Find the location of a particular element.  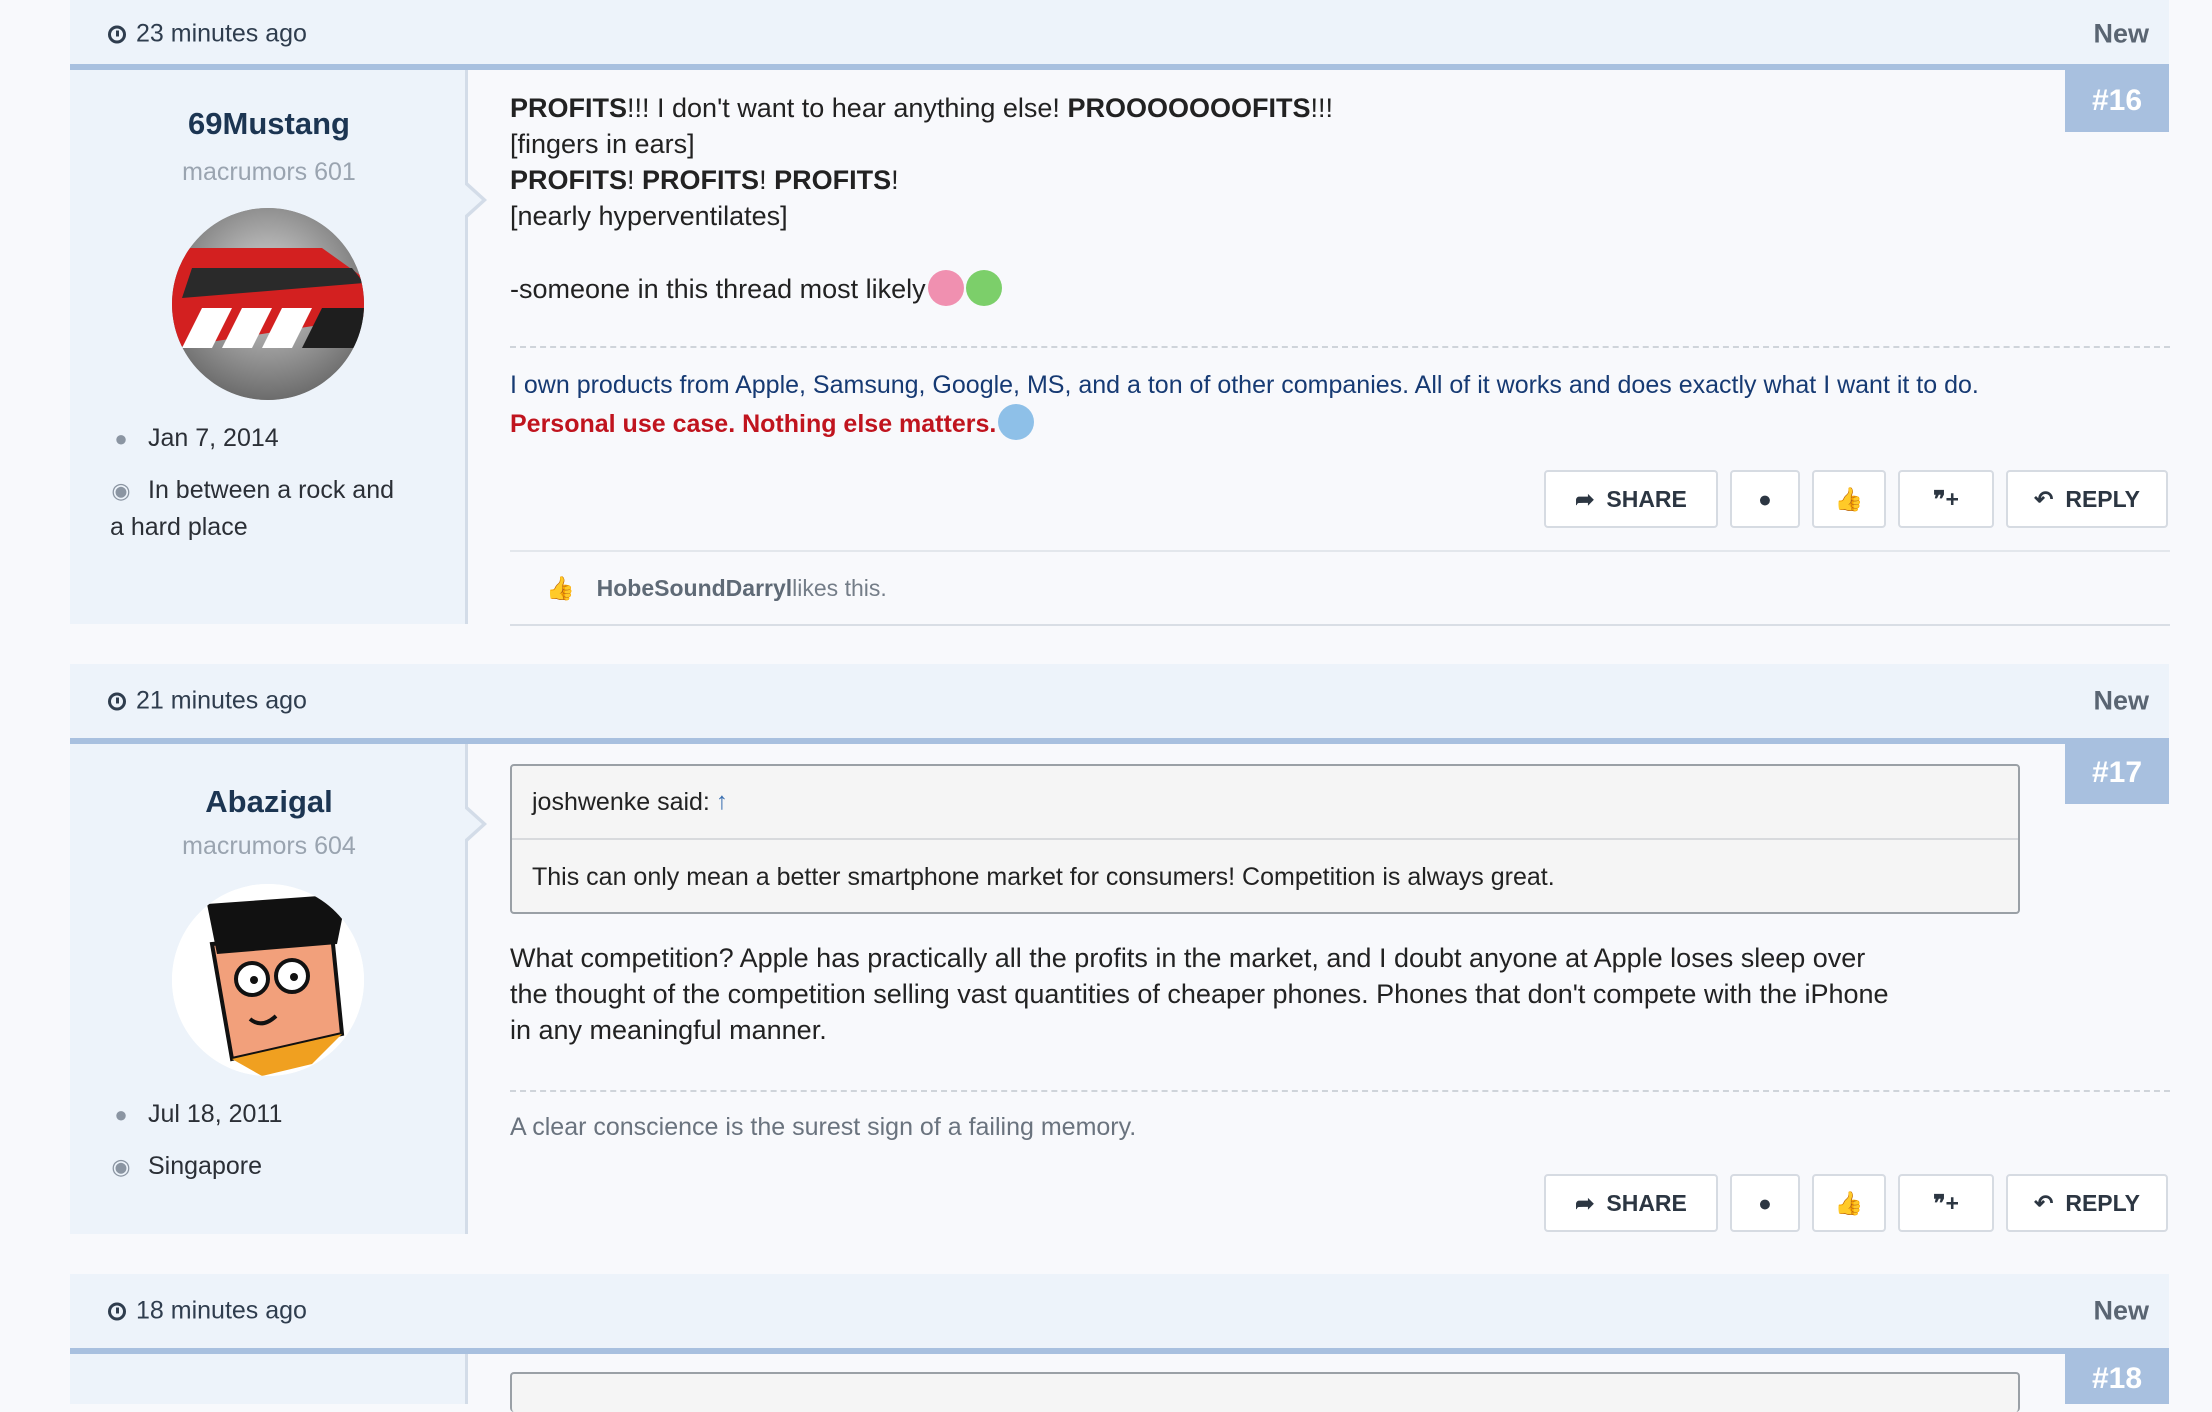

text: !!! I don't want to hear anything else! is located at coordinates (847, 108).